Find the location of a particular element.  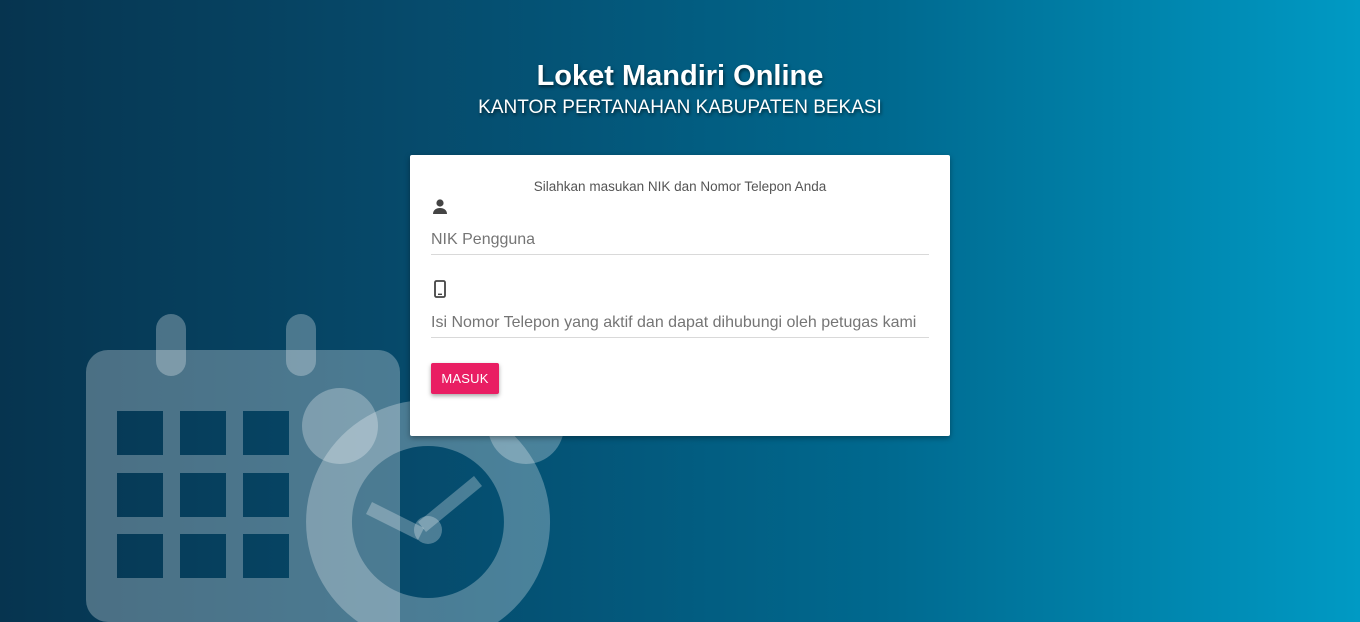

app-title: Loket Mandiri Online is located at coordinates (680, 76).